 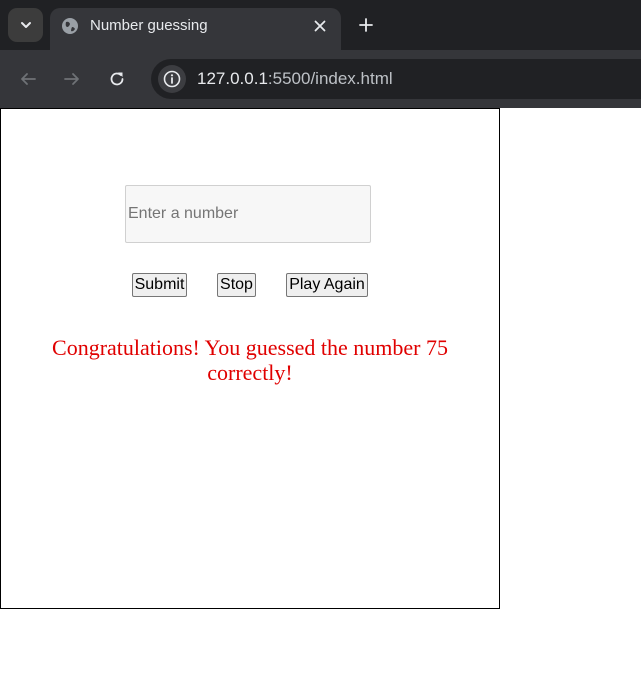 I want to click on info-icon, so click(x=172, y=79).